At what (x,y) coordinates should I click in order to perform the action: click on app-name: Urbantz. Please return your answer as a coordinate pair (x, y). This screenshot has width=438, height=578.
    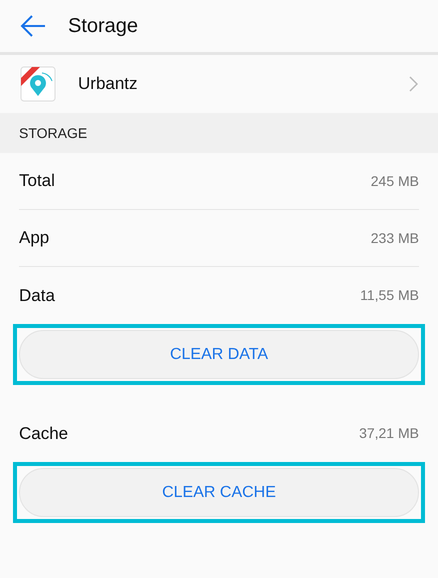
    Looking at the image, I should click on (108, 84).